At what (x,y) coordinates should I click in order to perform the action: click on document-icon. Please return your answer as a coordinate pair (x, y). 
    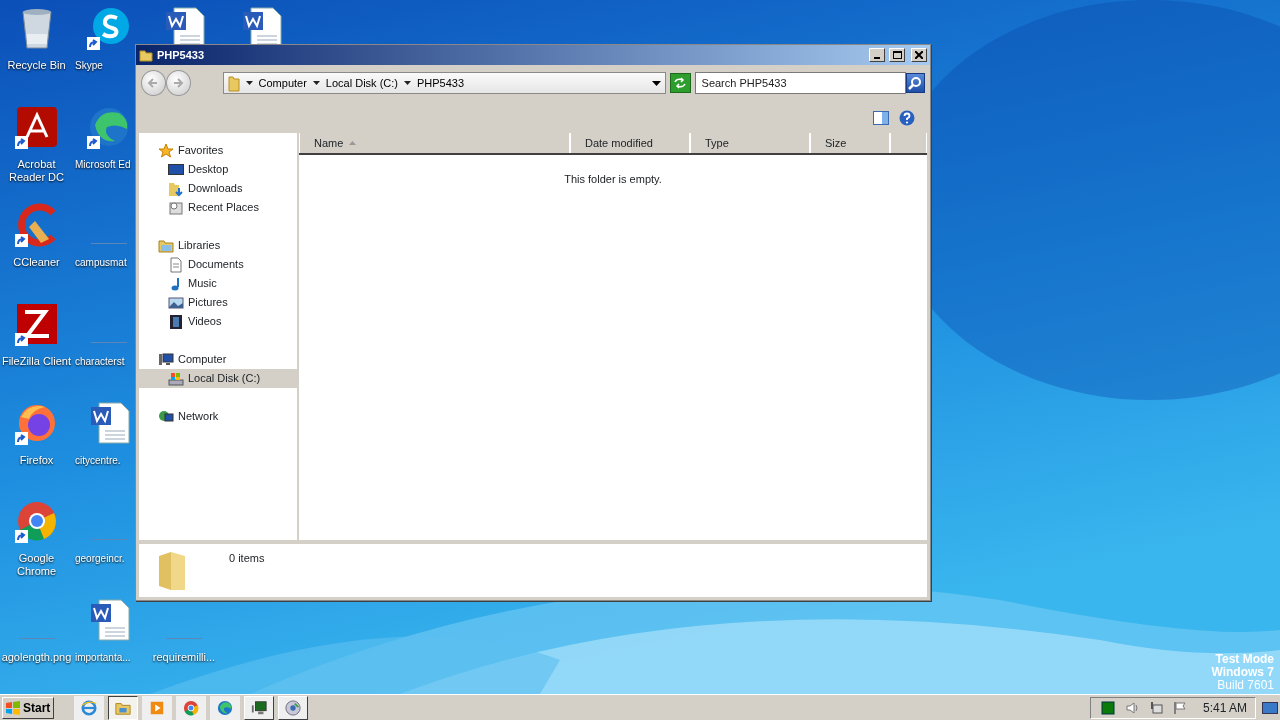
    Looking at the image, I should click on (176, 264).